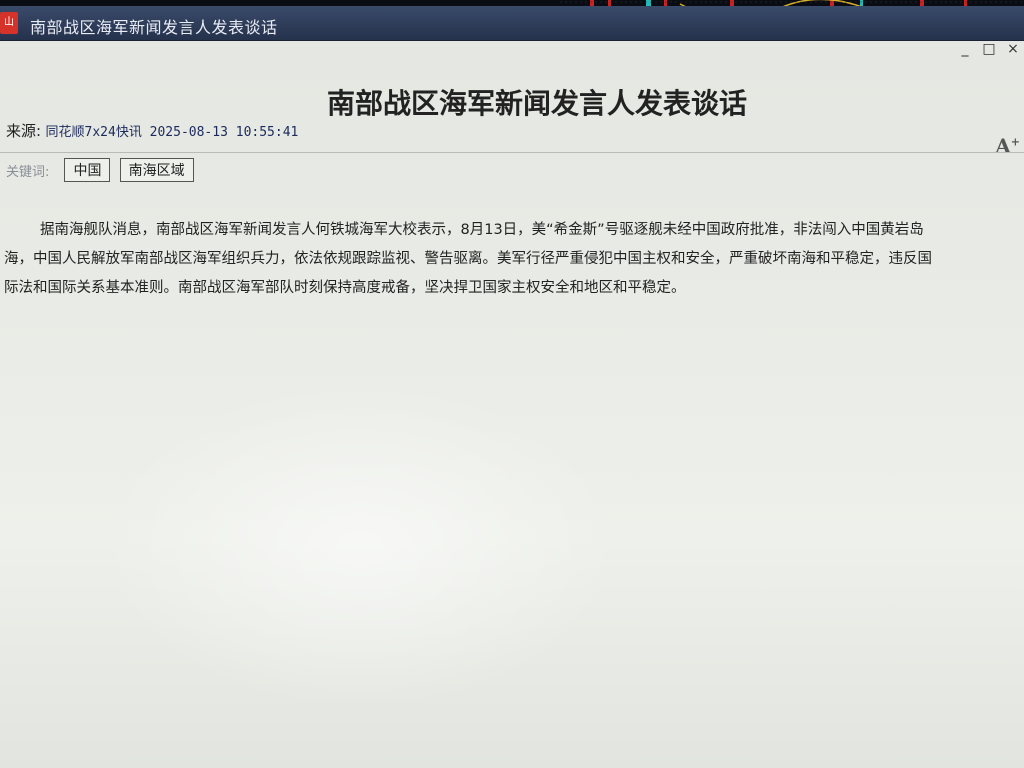  I want to click on app-logo-icon: 山, so click(9, 23).